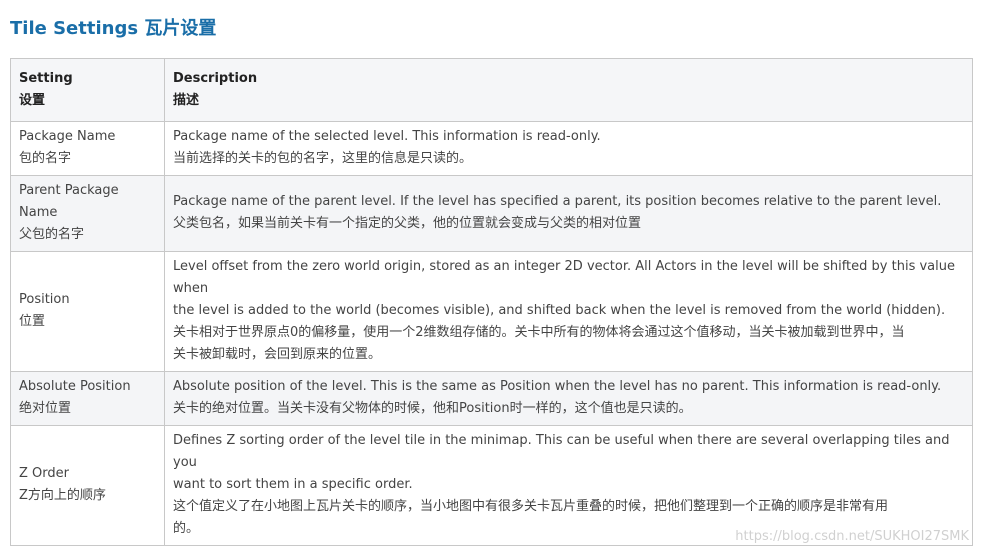 The width and height of the screenshot is (981, 552). I want to click on header-setting-zh: 设置, so click(32, 100).